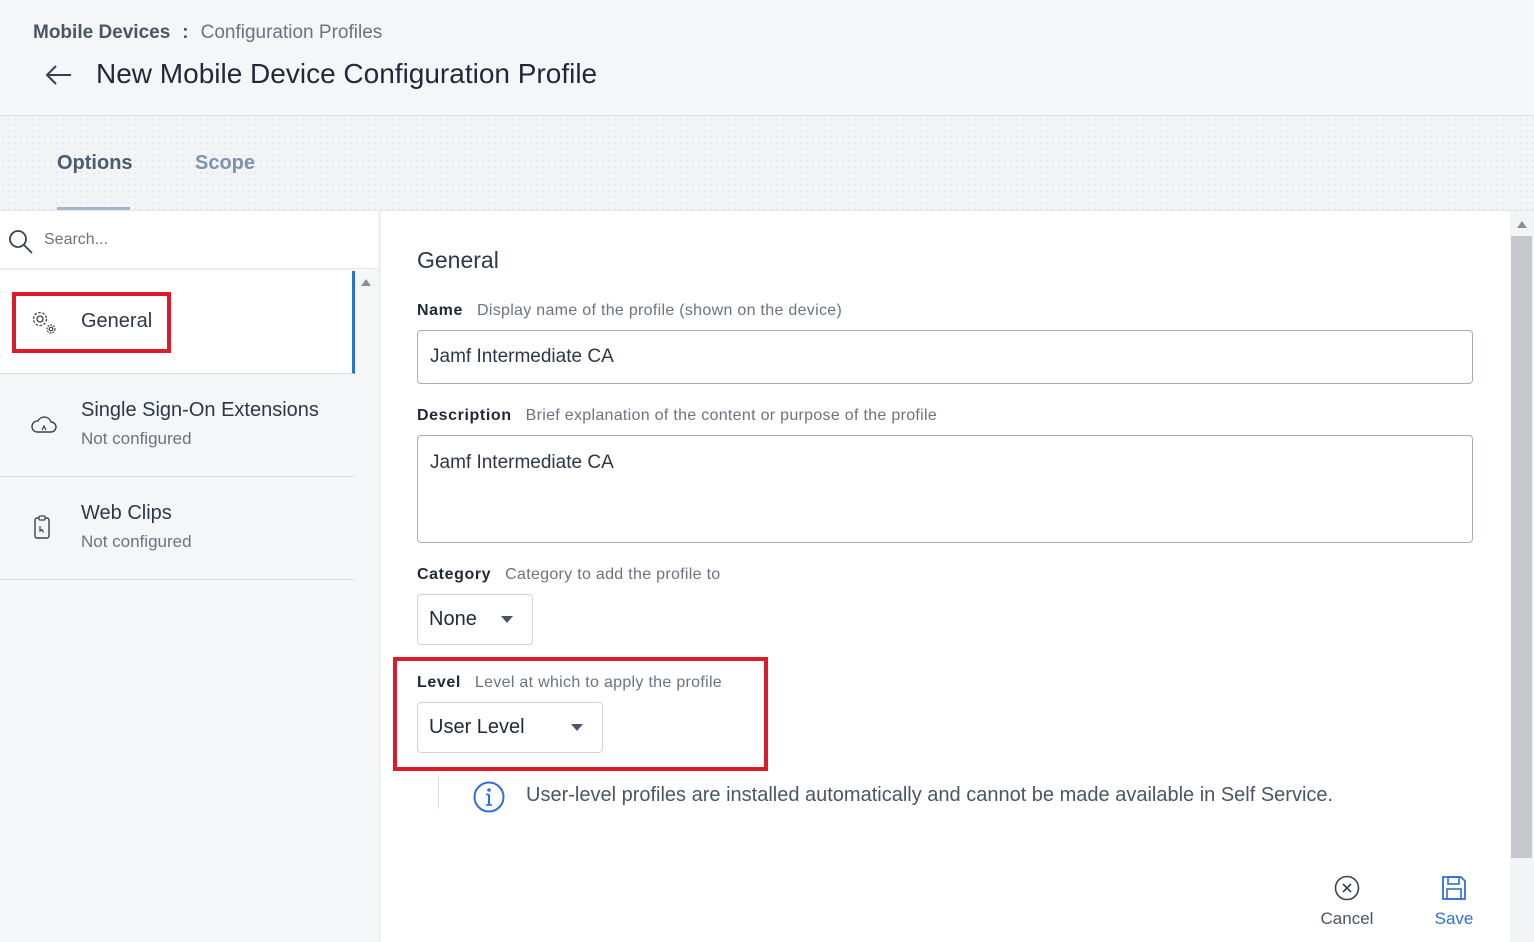 Image resolution: width=1534 pixels, height=942 pixels. I want to click on search-box, so click(189, 240).